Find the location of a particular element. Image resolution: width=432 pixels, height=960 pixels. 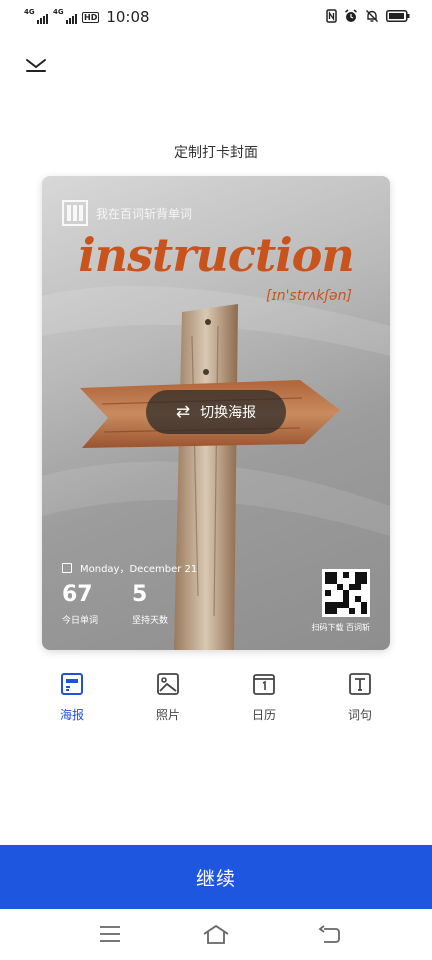

today-words-value: 67 is located at coordinates (77, 594).